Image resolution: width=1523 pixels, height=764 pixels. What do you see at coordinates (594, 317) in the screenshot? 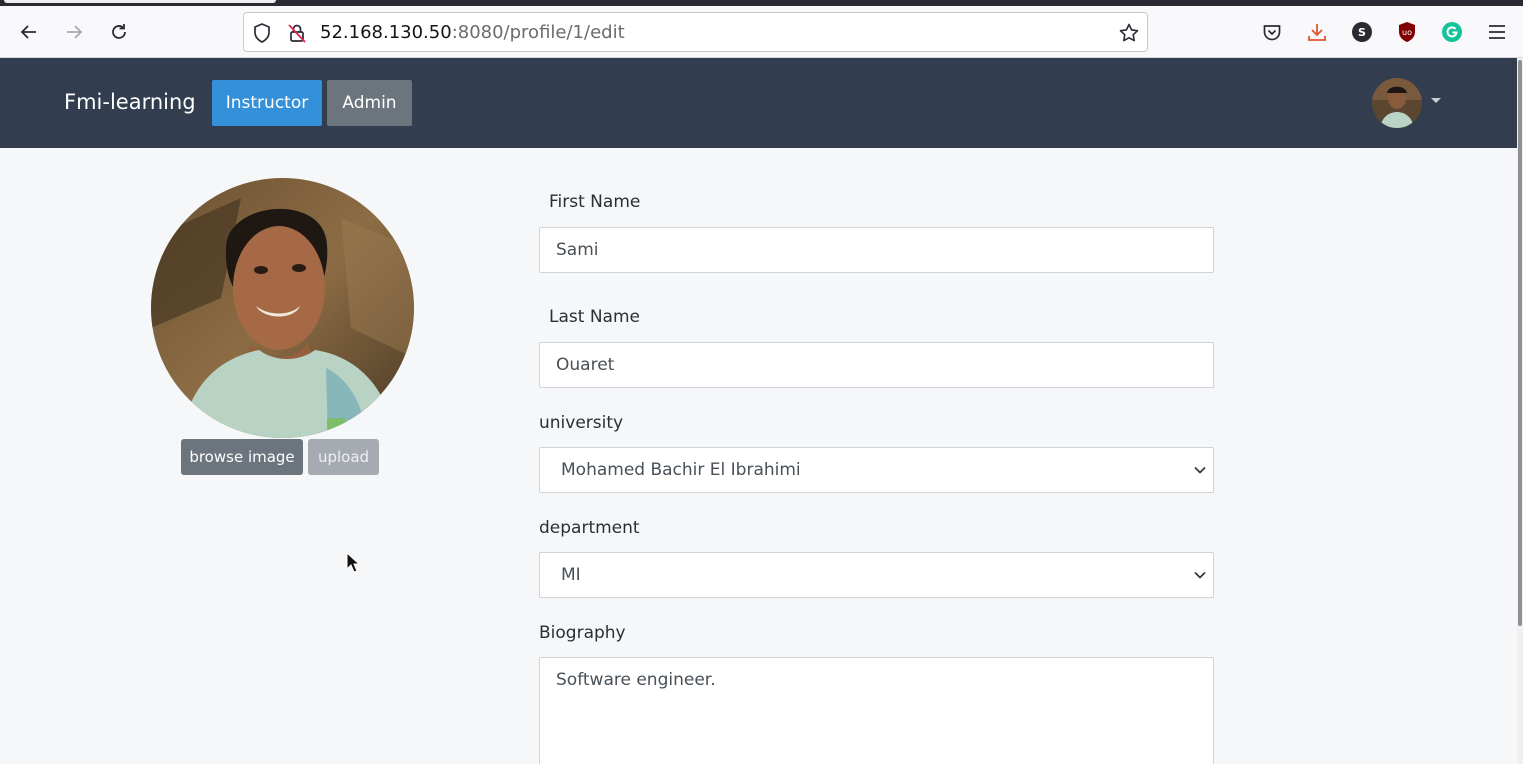
I see `last-name-label: Last Name` at bounding box center [594, 317].